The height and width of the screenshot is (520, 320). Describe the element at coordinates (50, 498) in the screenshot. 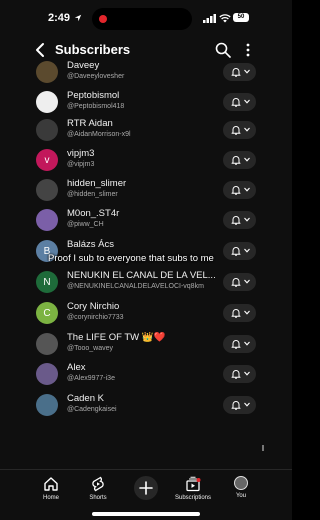

I see `nav-home-label: Home` at that location.